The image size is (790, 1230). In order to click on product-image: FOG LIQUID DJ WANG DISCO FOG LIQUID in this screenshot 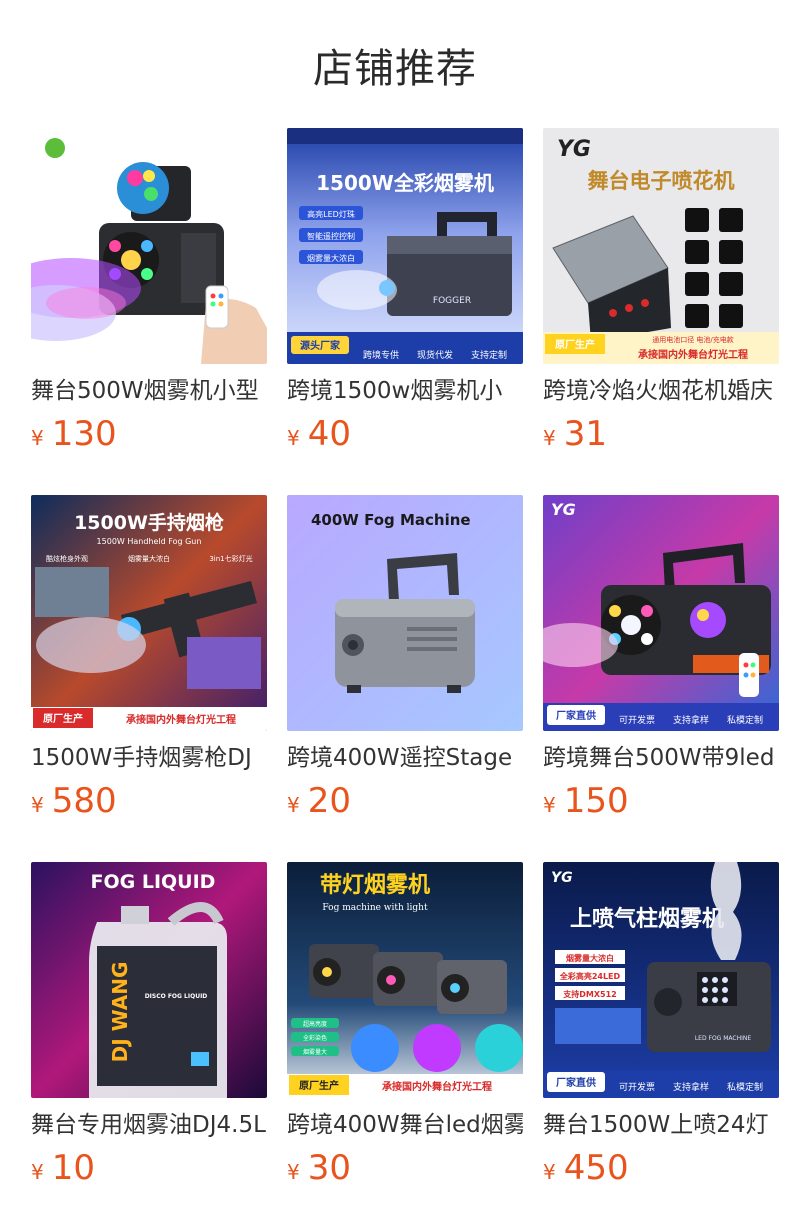, I will do `click(149, 980)`.